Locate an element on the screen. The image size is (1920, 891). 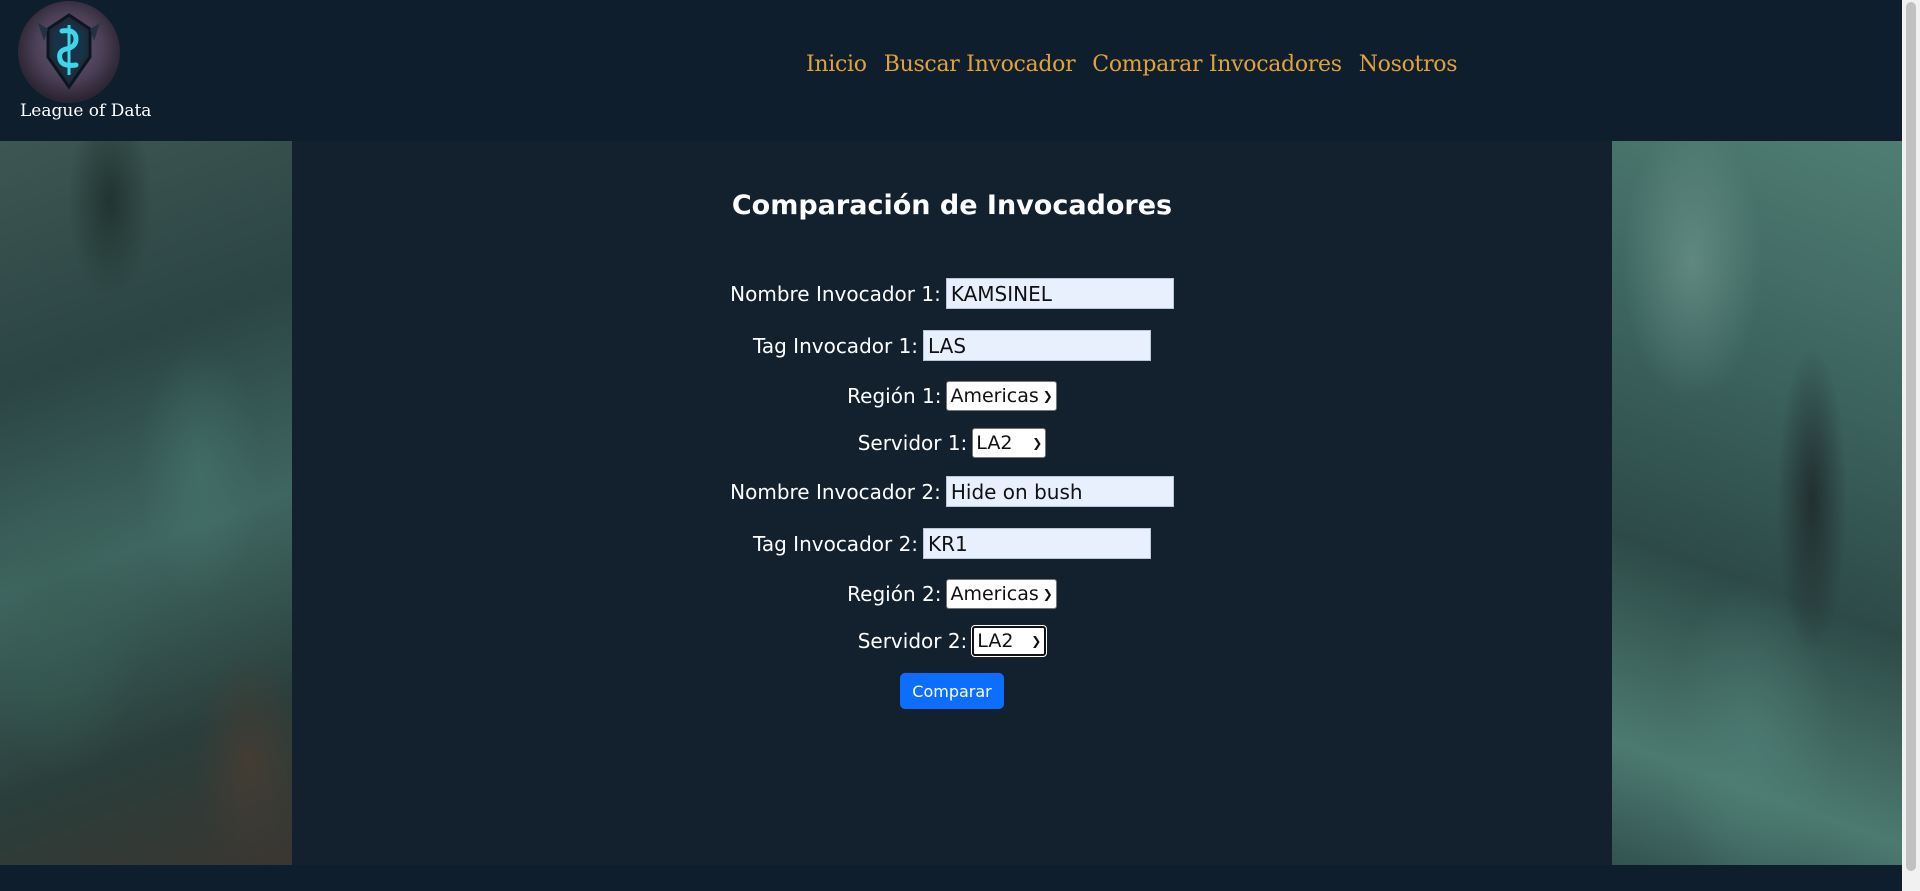
tag1-label: Tag Invocador 1: is located at coordinates (835, 345).